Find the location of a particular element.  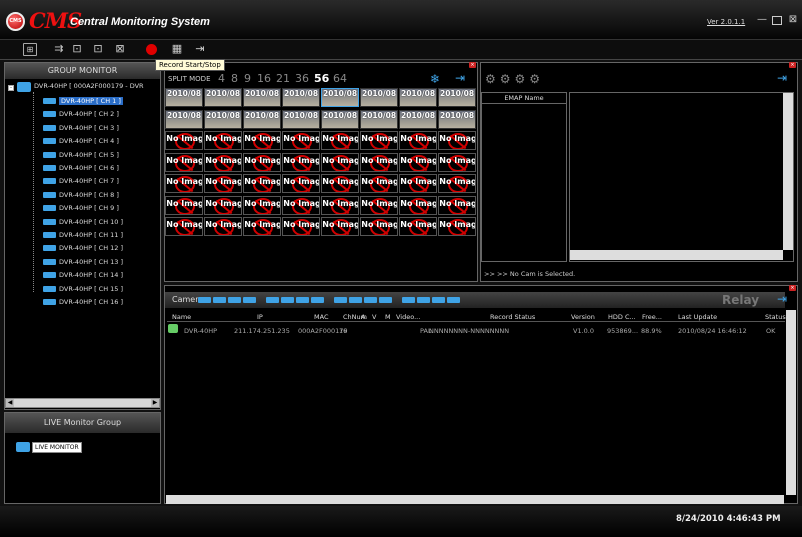

table-vscroll is located at coordinates (791, 402).